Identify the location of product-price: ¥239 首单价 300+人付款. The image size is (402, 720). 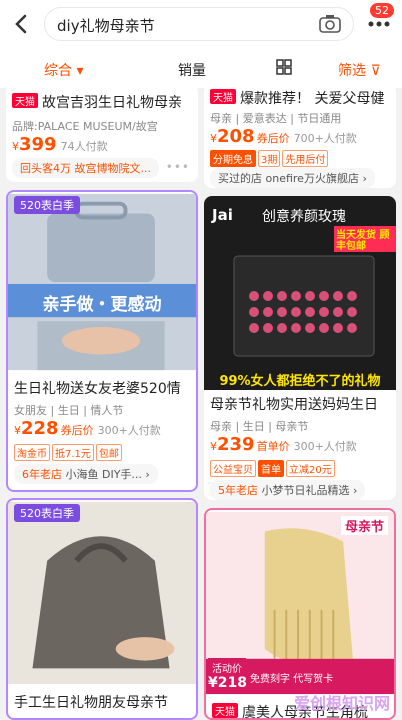
(283, 444).